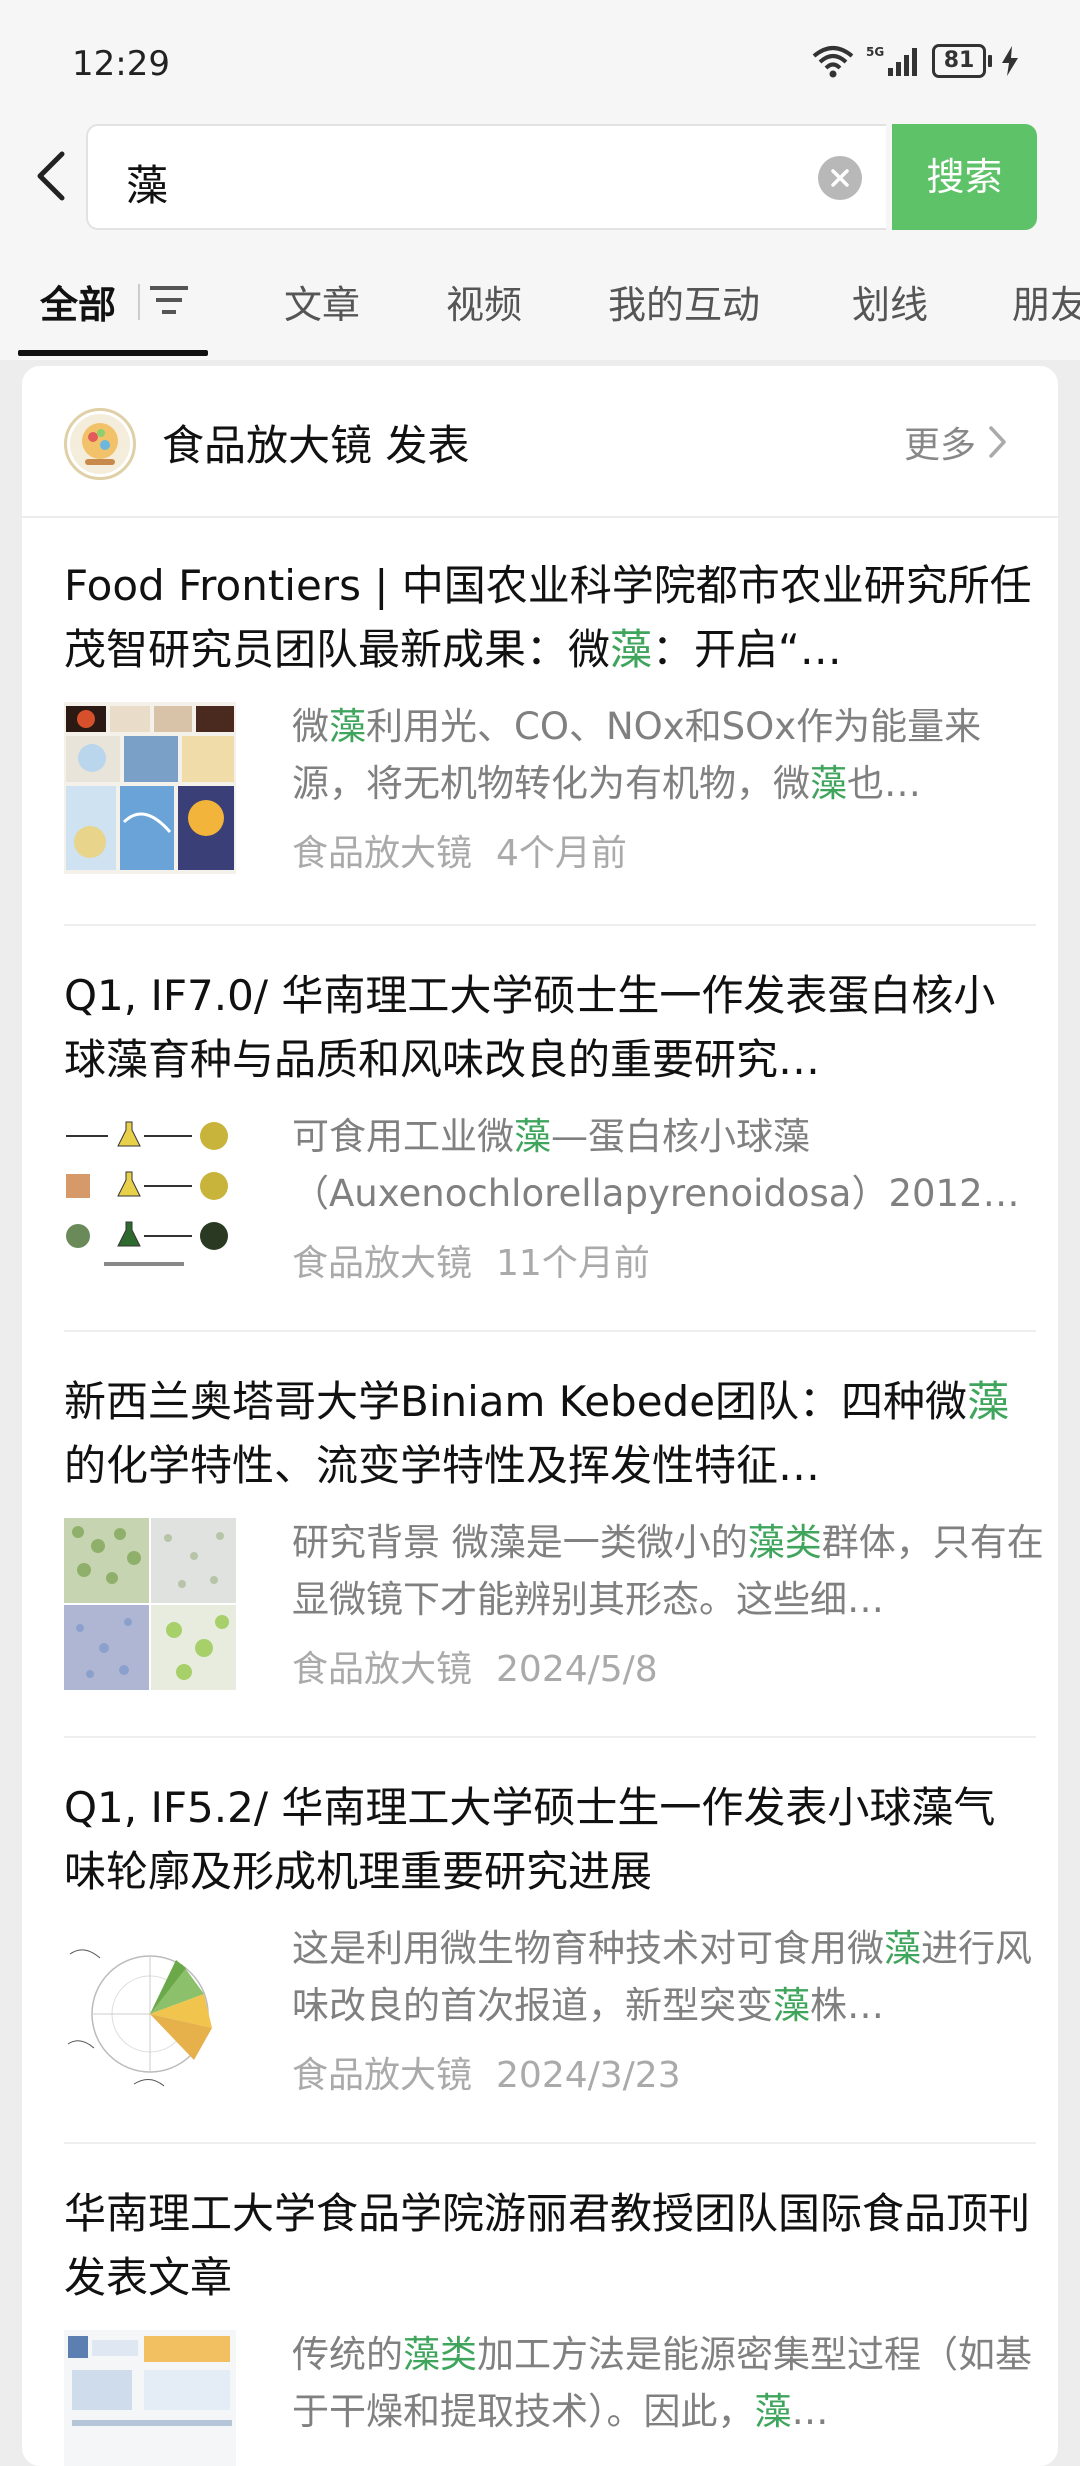 This screenshot has width=1080, height=2466. I want to click on result-meta: 食品放大镜 4个月前, so click(459, 850).